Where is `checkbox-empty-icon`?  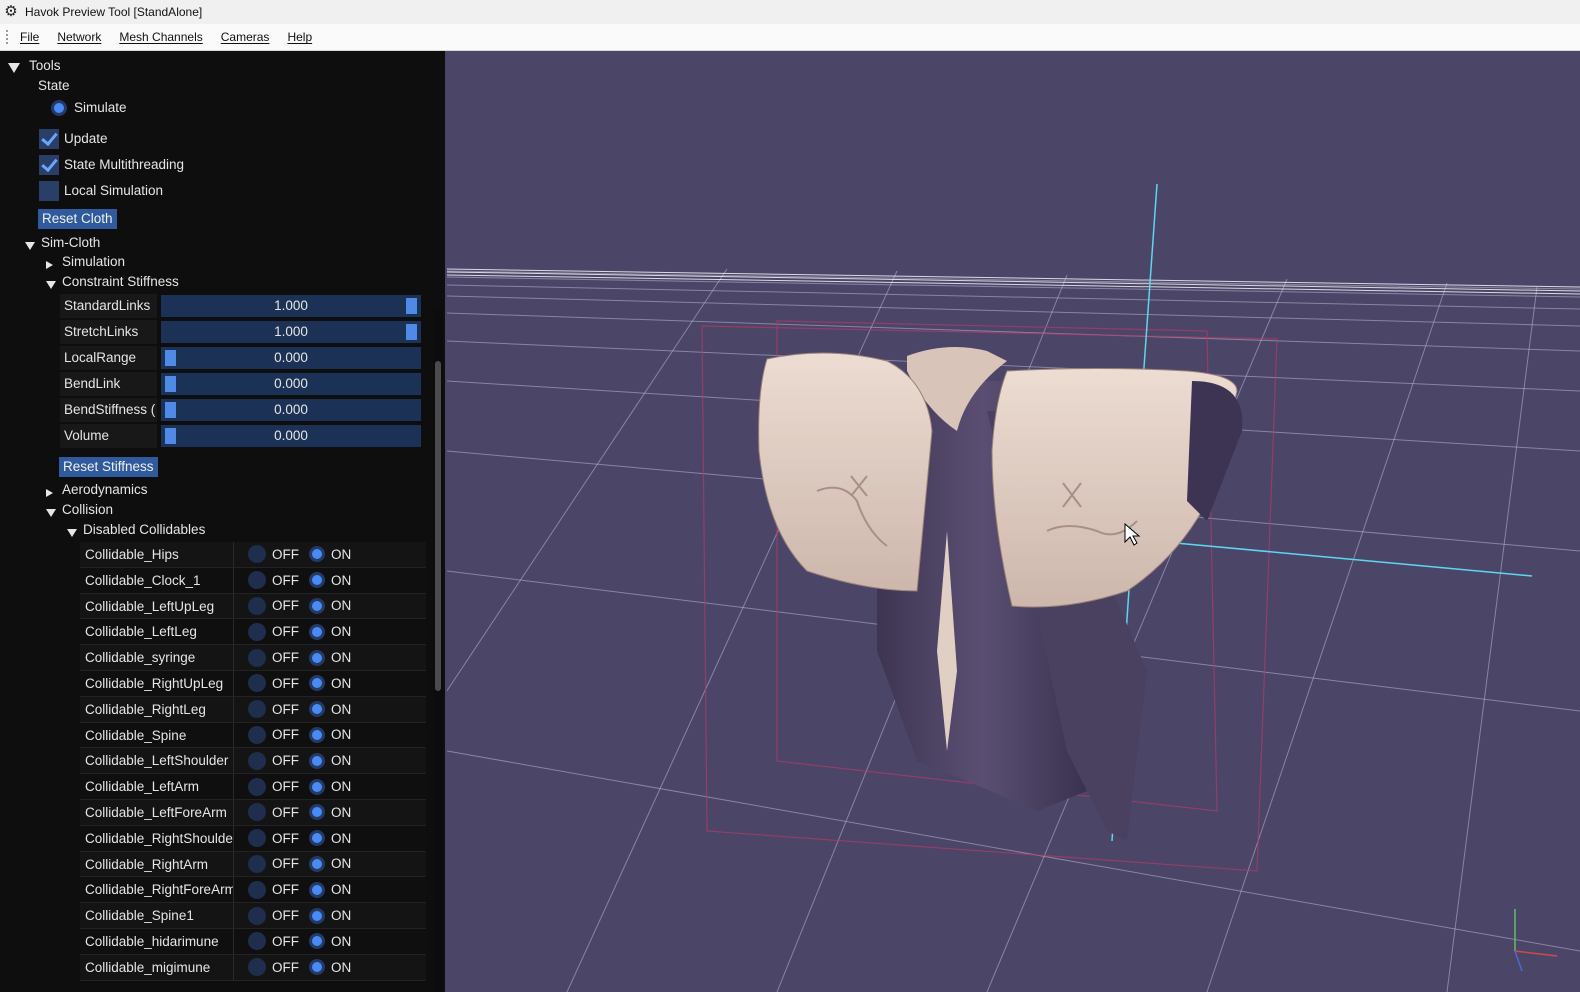 checkbox-empty-icon is located at coordinates (49, 191).